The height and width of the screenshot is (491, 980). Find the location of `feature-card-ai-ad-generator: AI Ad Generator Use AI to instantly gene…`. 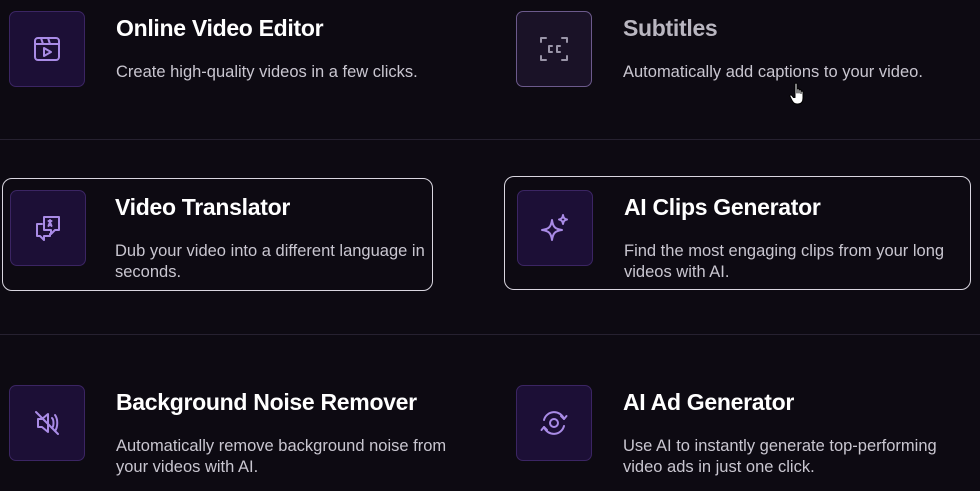

feature-card-ai-ad-generator: AI Ad Generator Use AI to instantly gene… is located at coordinates (740, 430).